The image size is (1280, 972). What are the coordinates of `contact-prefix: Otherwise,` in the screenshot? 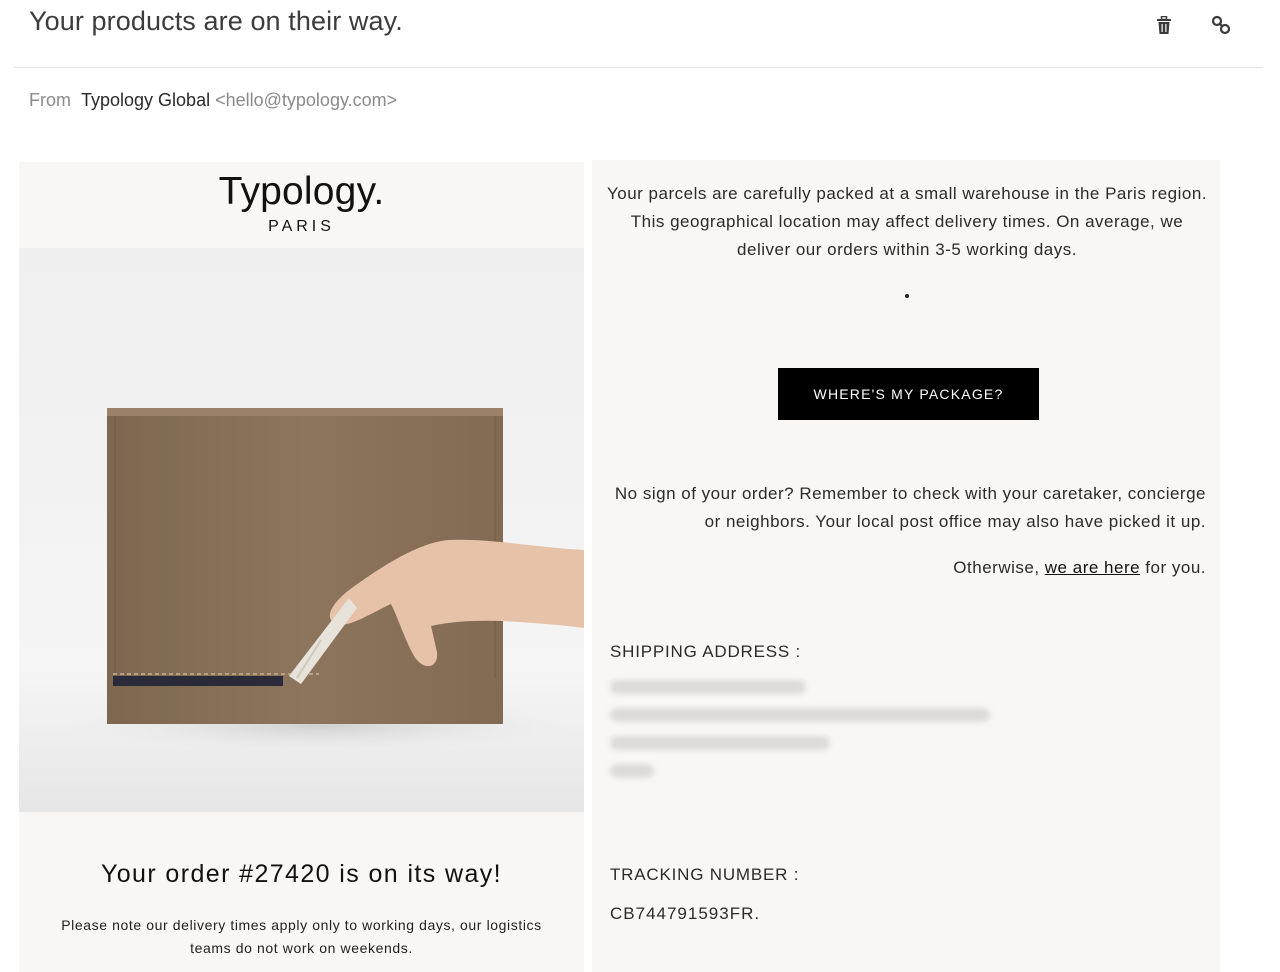 It's located at (996, 567).